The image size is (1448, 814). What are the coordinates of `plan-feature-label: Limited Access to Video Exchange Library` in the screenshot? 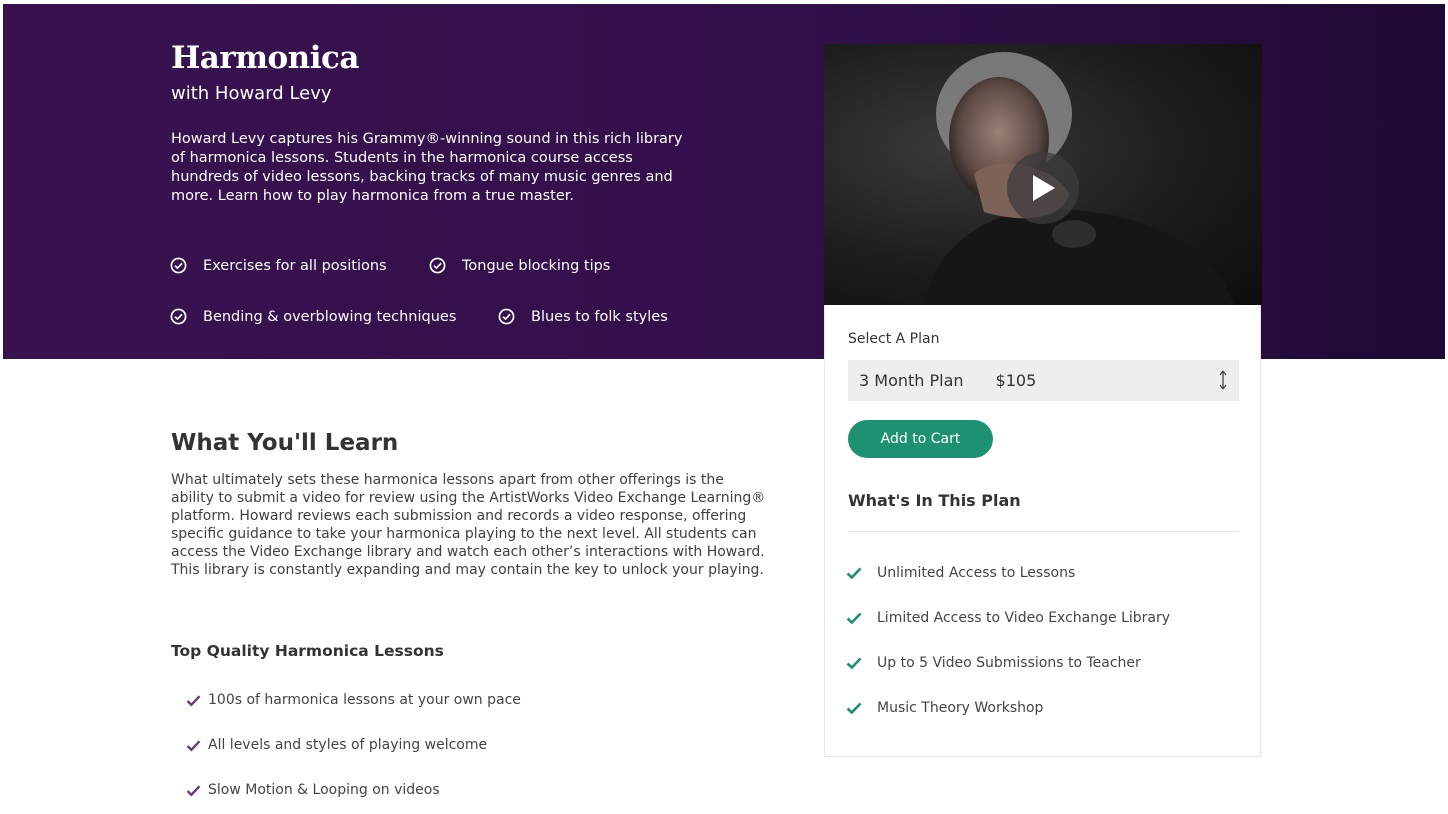 It's located at (1024, 618).